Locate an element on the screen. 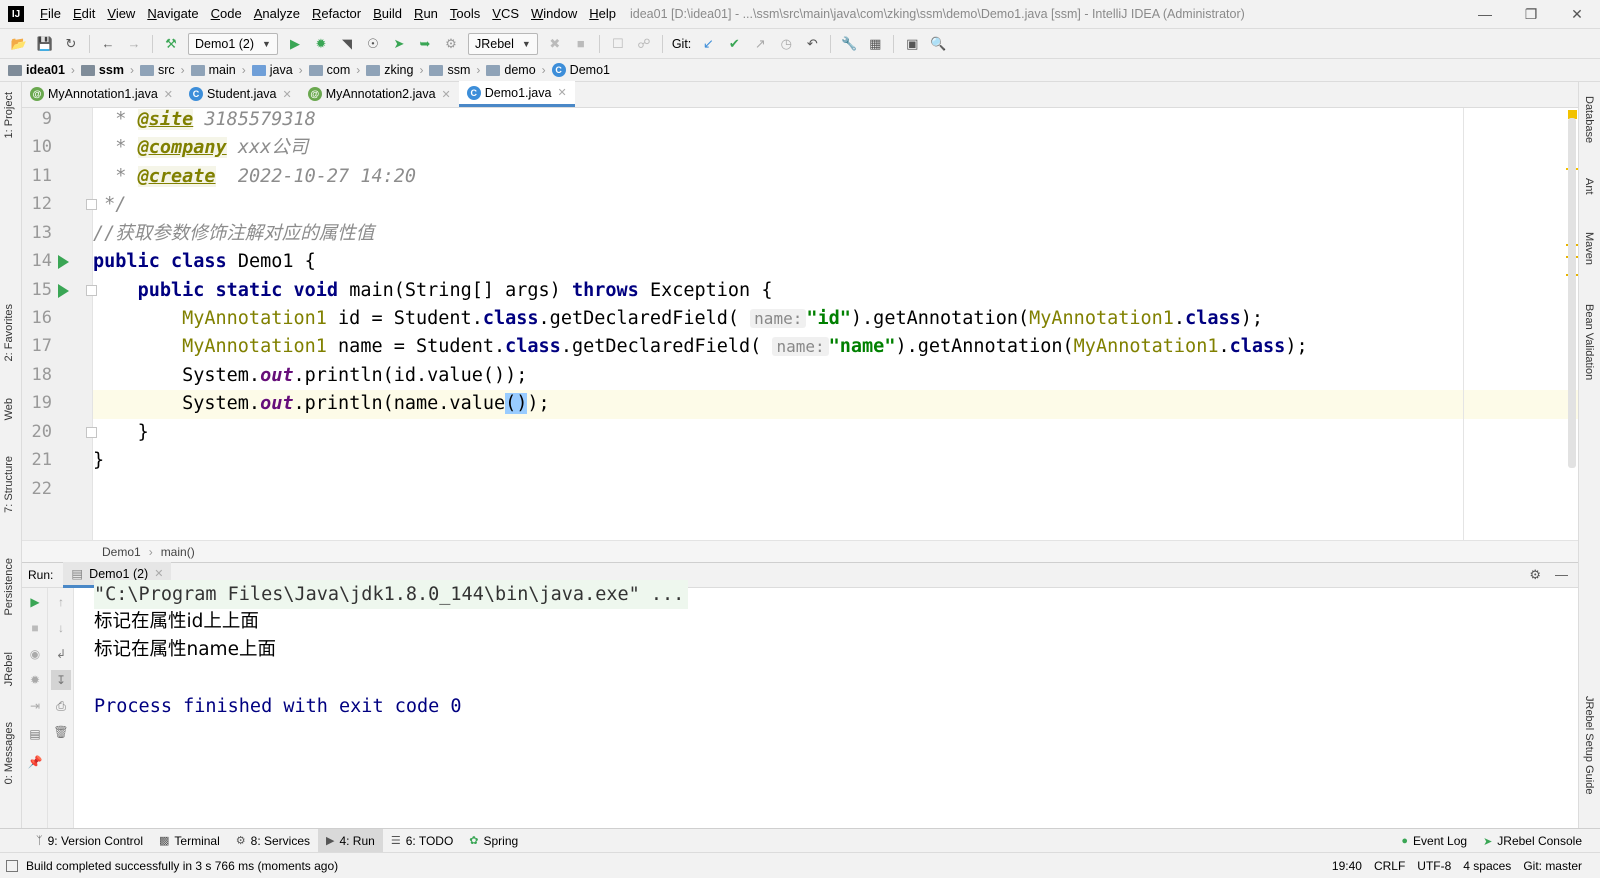 Image resolution: width=1600 pixels, height=878 pixels. breadcrumb-ssm-pkg: ssm › is located at coordinates (457, 70).